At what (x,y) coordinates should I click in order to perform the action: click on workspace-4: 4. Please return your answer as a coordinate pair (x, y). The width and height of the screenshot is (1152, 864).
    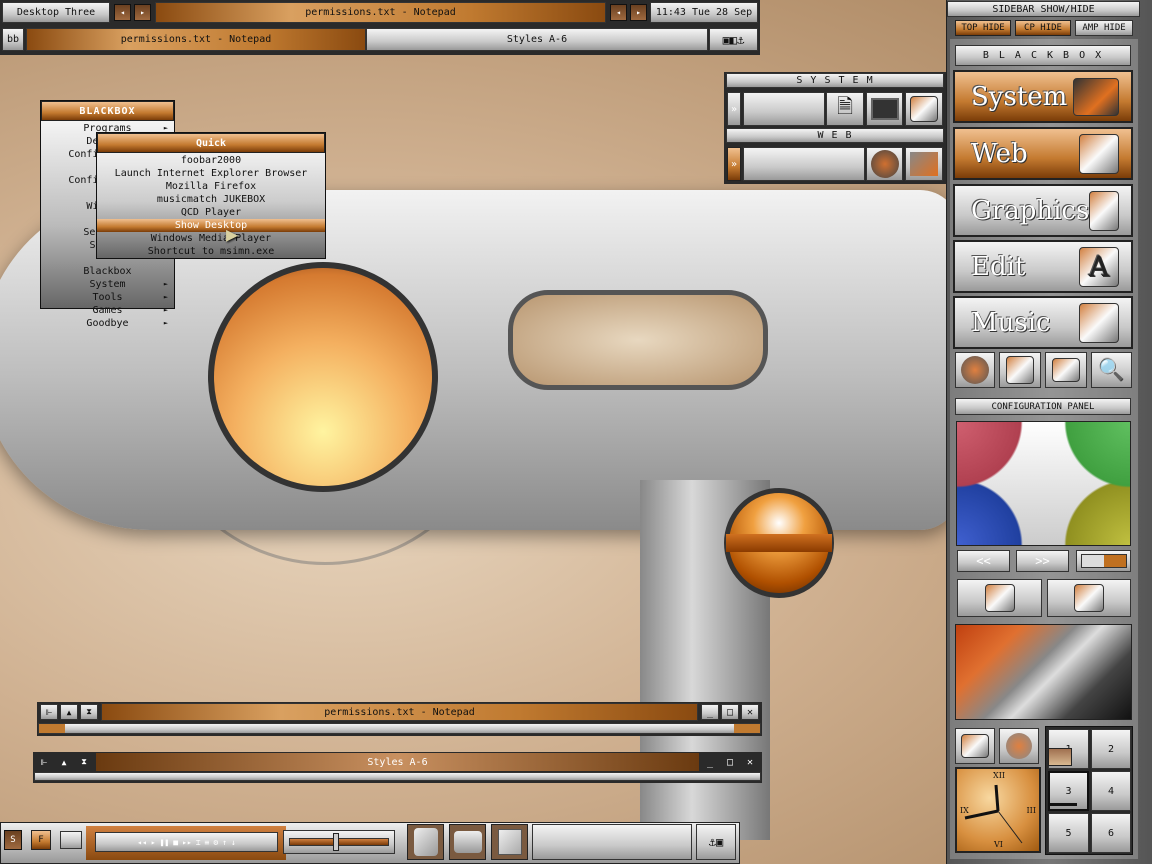
    Looking at the image, I should click on (1111, 791).